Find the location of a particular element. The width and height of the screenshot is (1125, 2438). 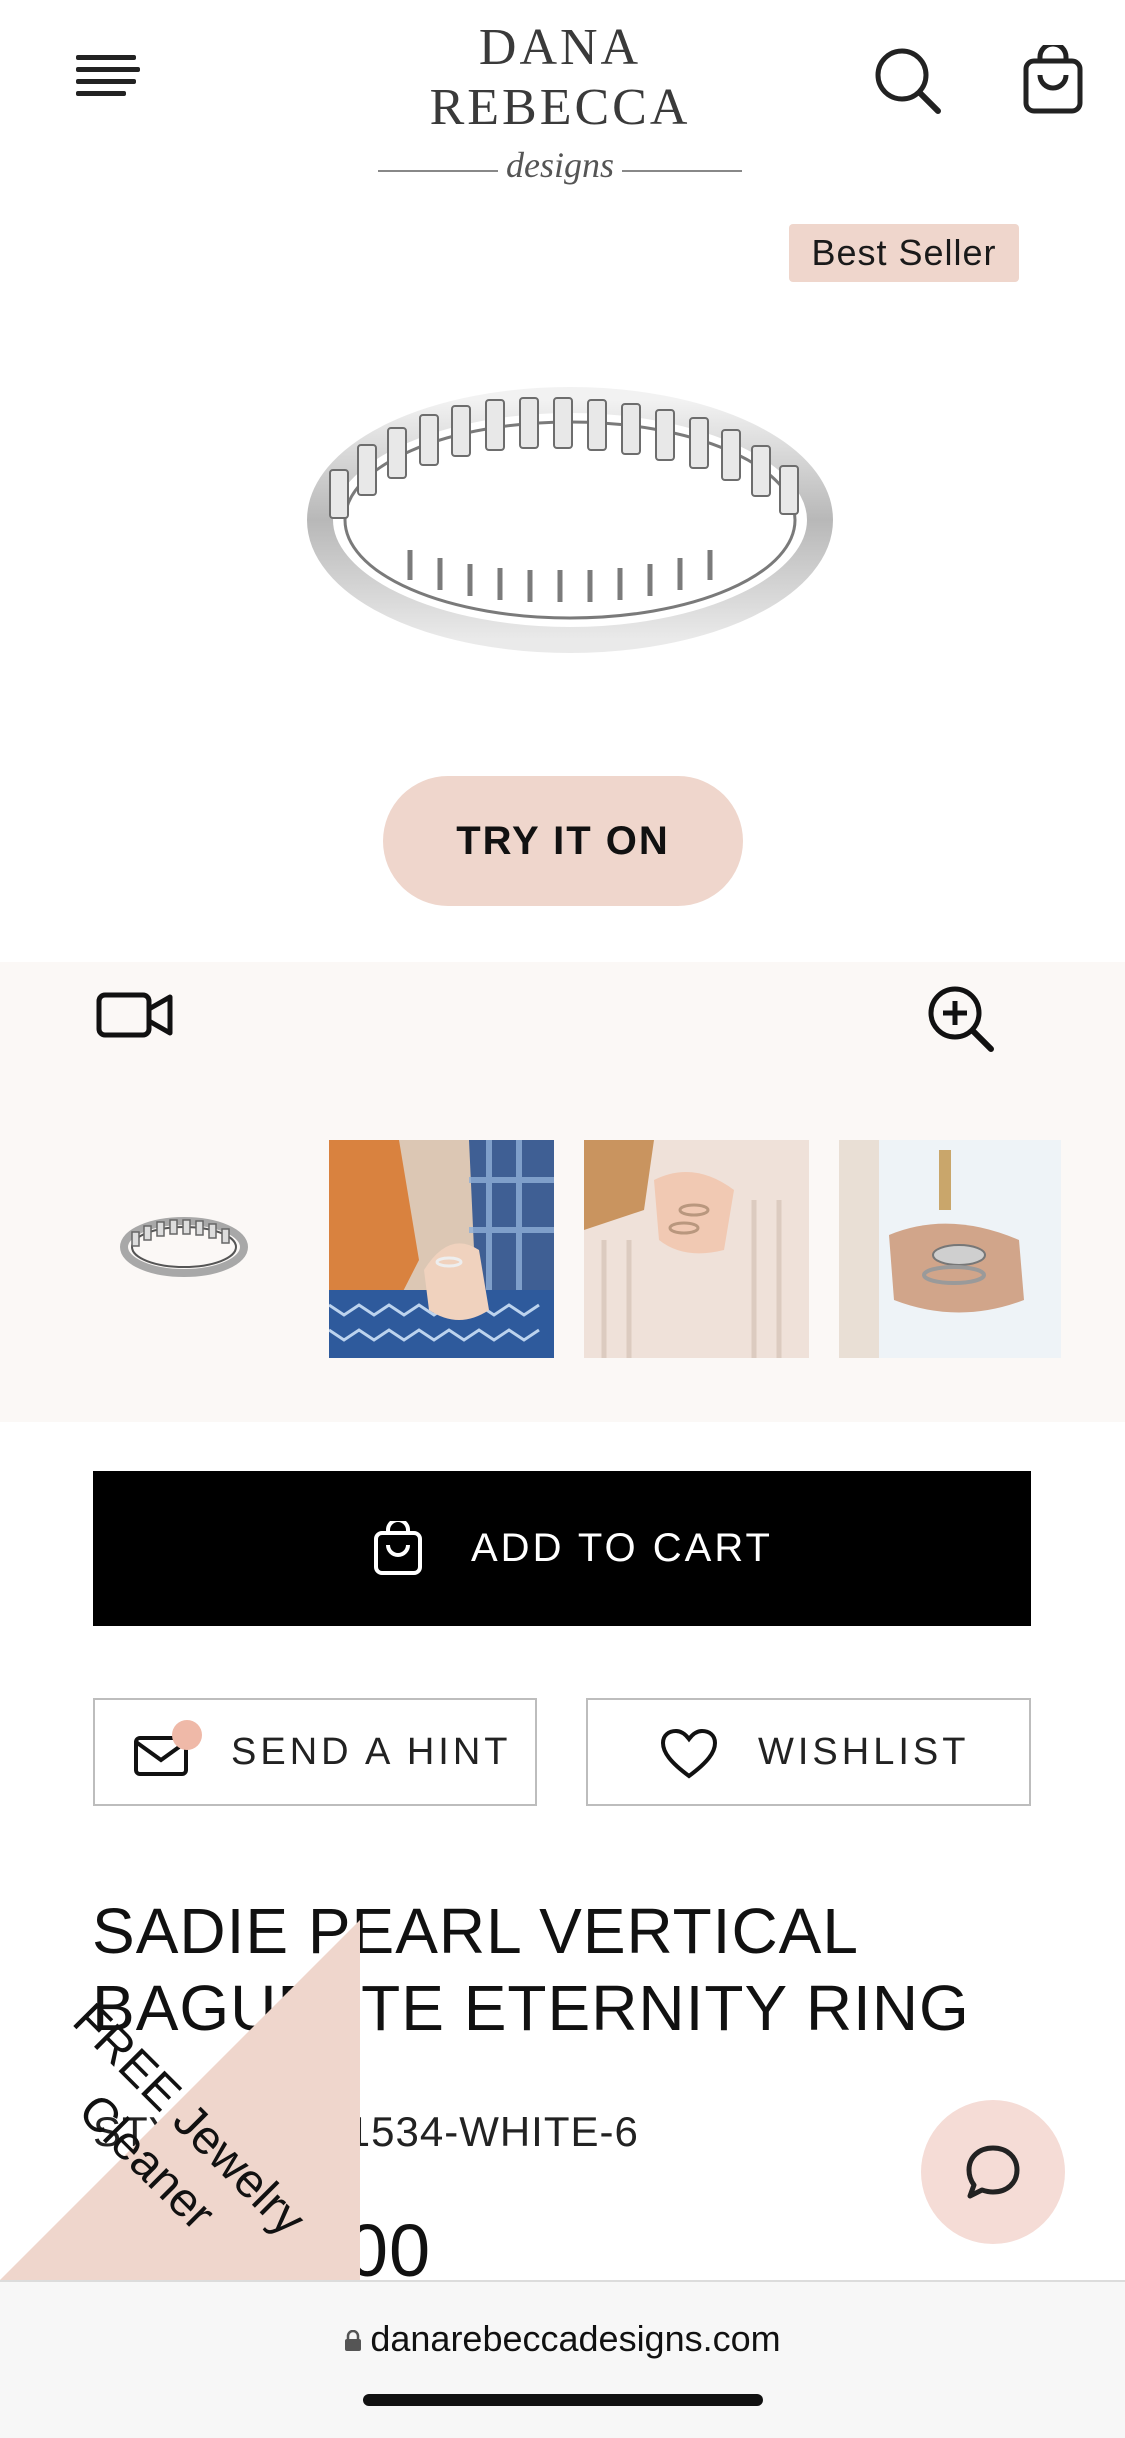

notification-dot is located at coordinates (187, 1735).